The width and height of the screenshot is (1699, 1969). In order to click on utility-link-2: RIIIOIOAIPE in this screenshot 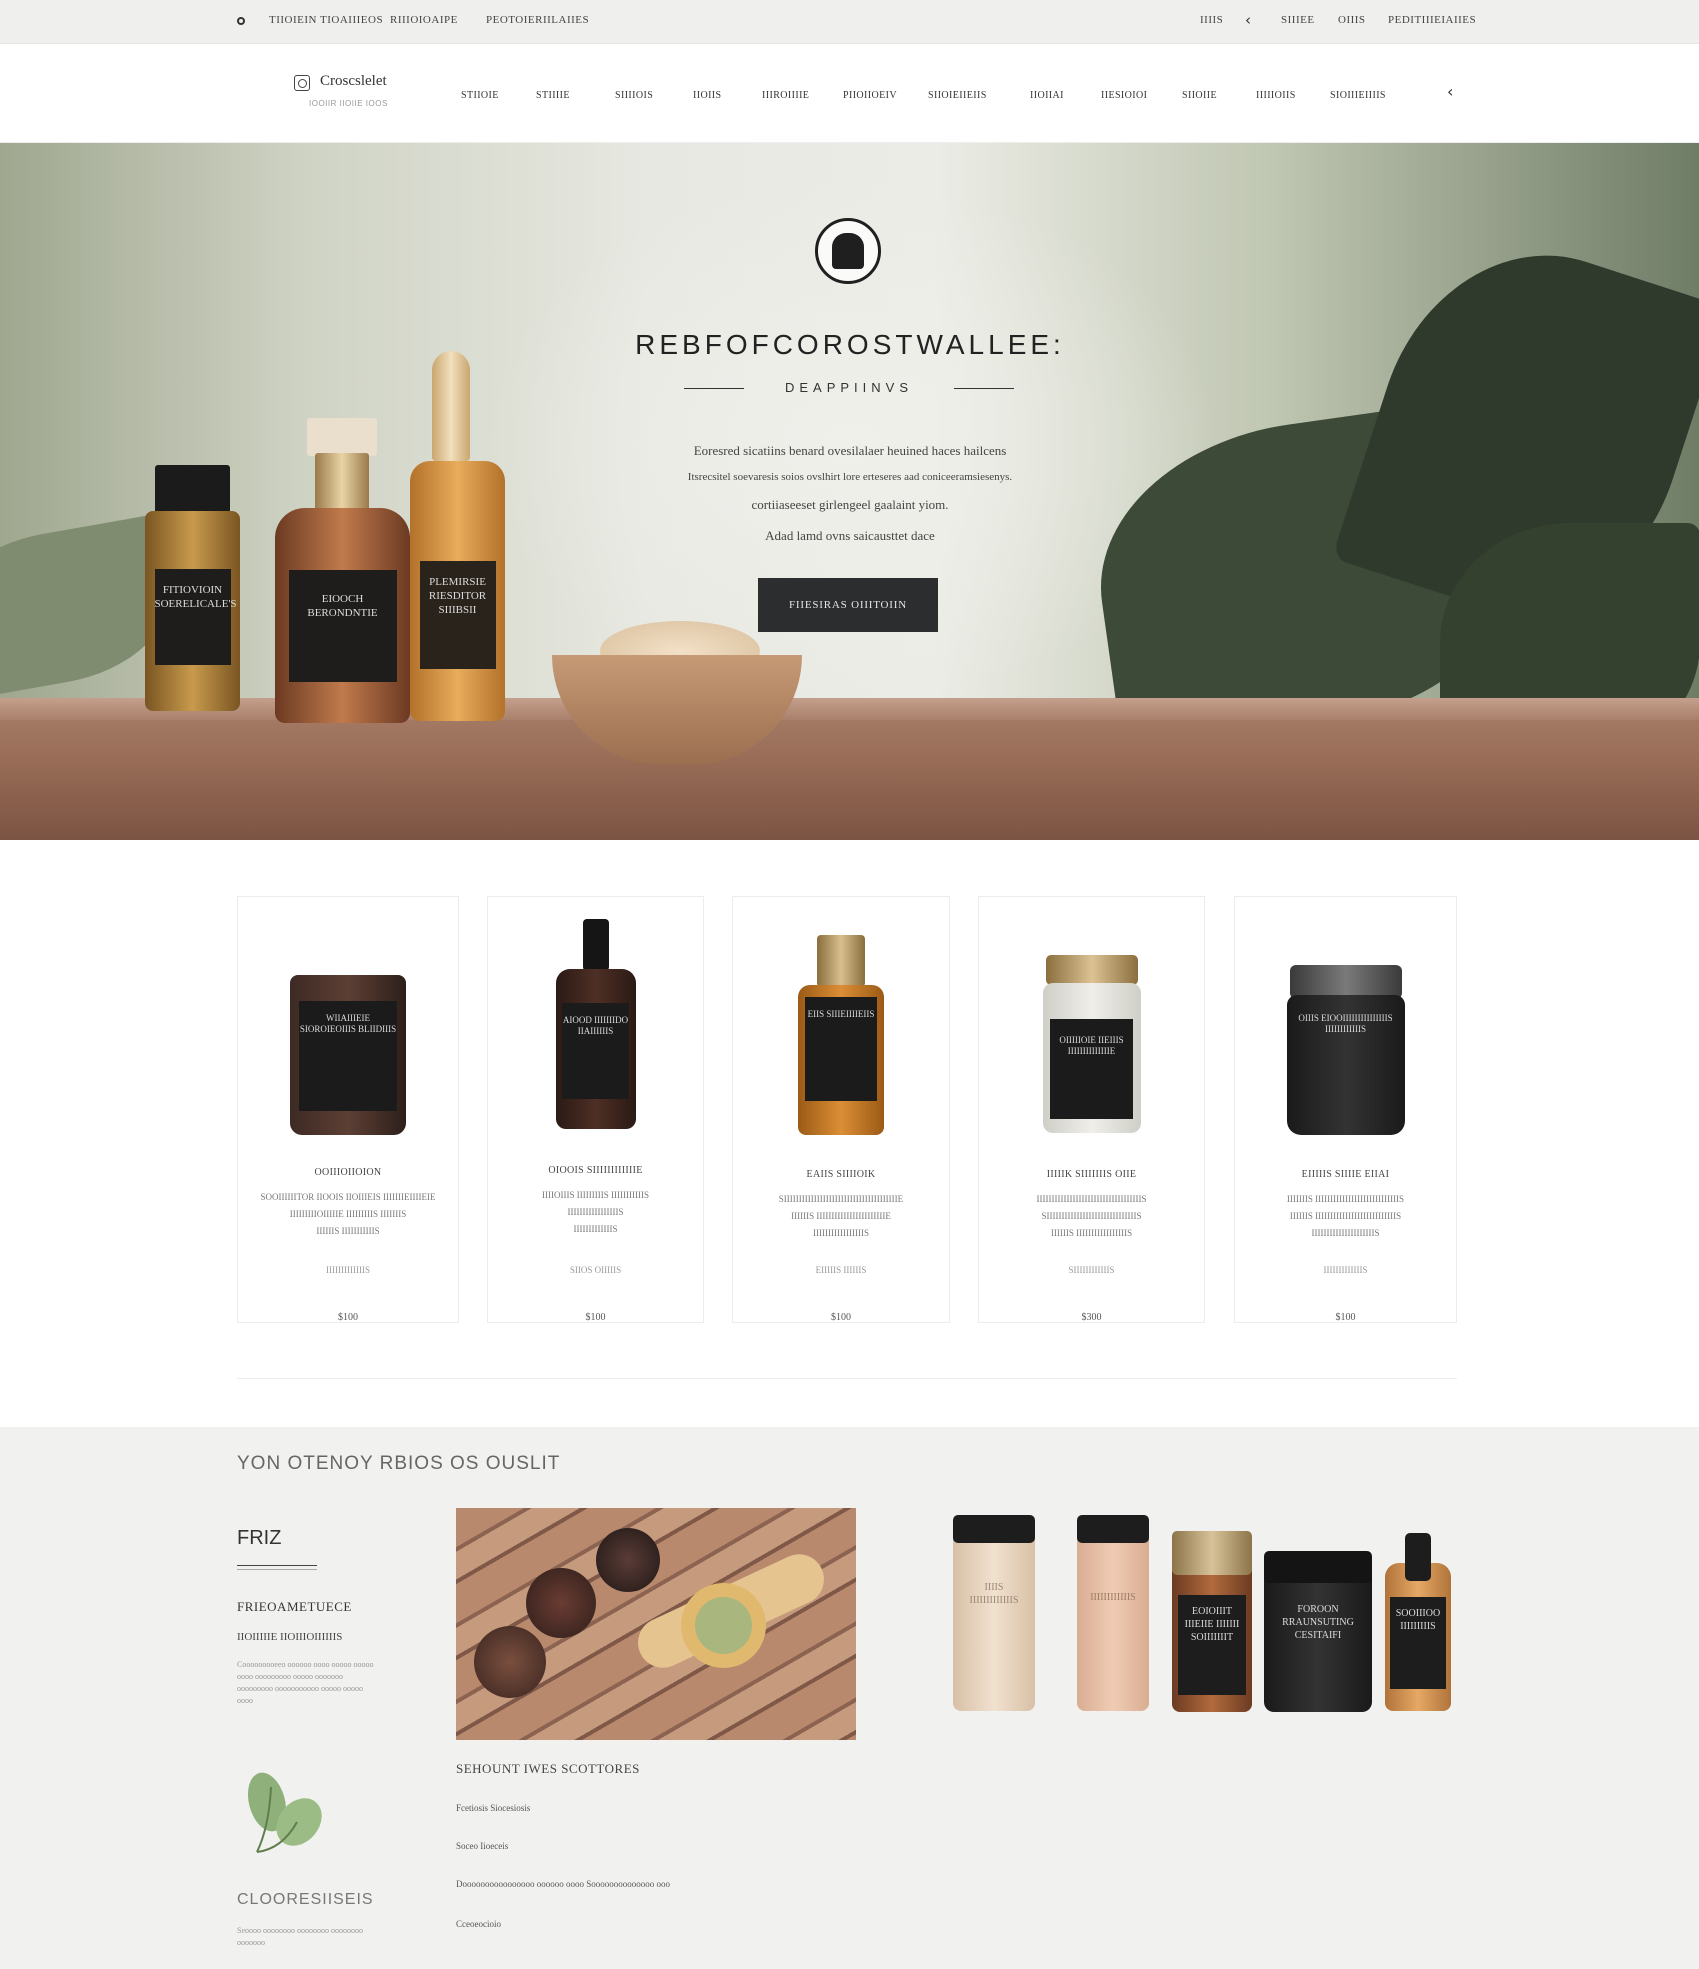, I will do `click(424, 20)`.